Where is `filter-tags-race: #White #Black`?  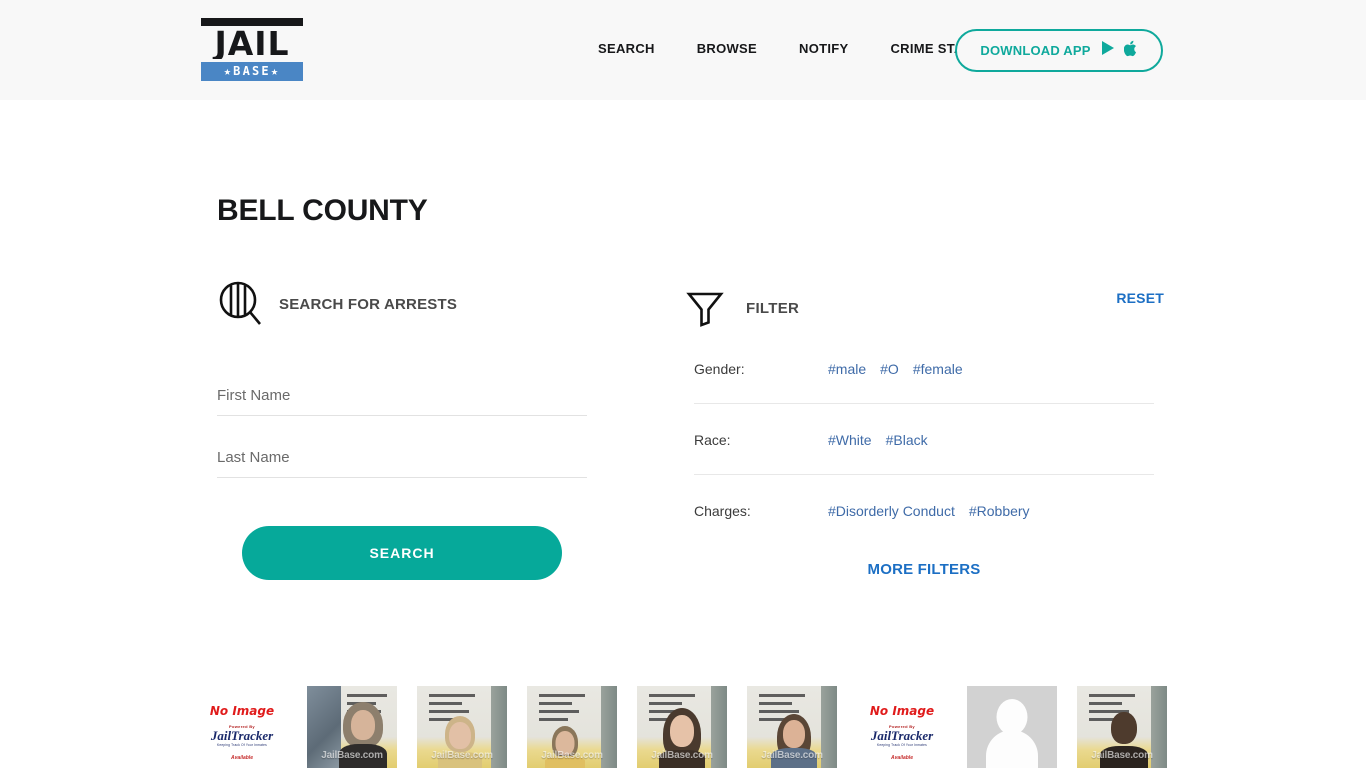
filter-tags-race: #White #Black is located at coordinates (878, 440).